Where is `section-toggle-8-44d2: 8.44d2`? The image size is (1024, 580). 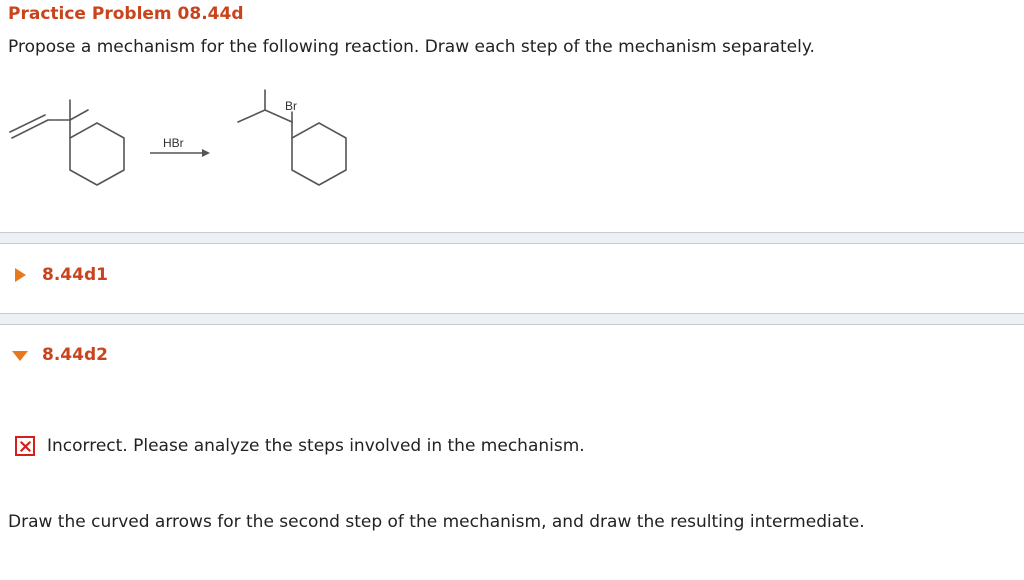
section-toggle-8-44d2: 8.44d2 is located at coordinates (59, 355).